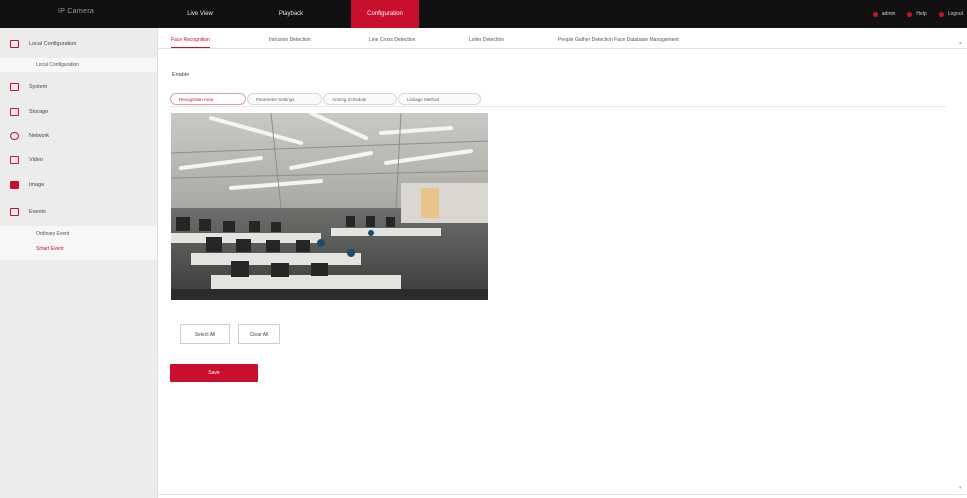  What do you see at coordinates (941, 14) in the screenshot?
I see `logout-icon` at bounding box center [941, 14].